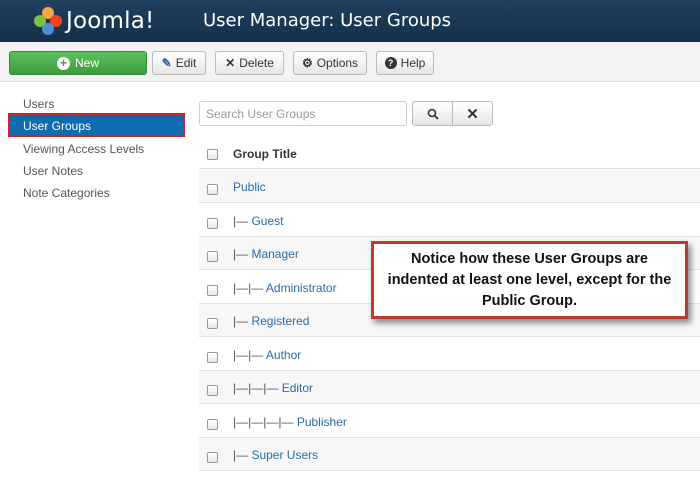  I want to click on help-button: ? Help, so click(405, 63).